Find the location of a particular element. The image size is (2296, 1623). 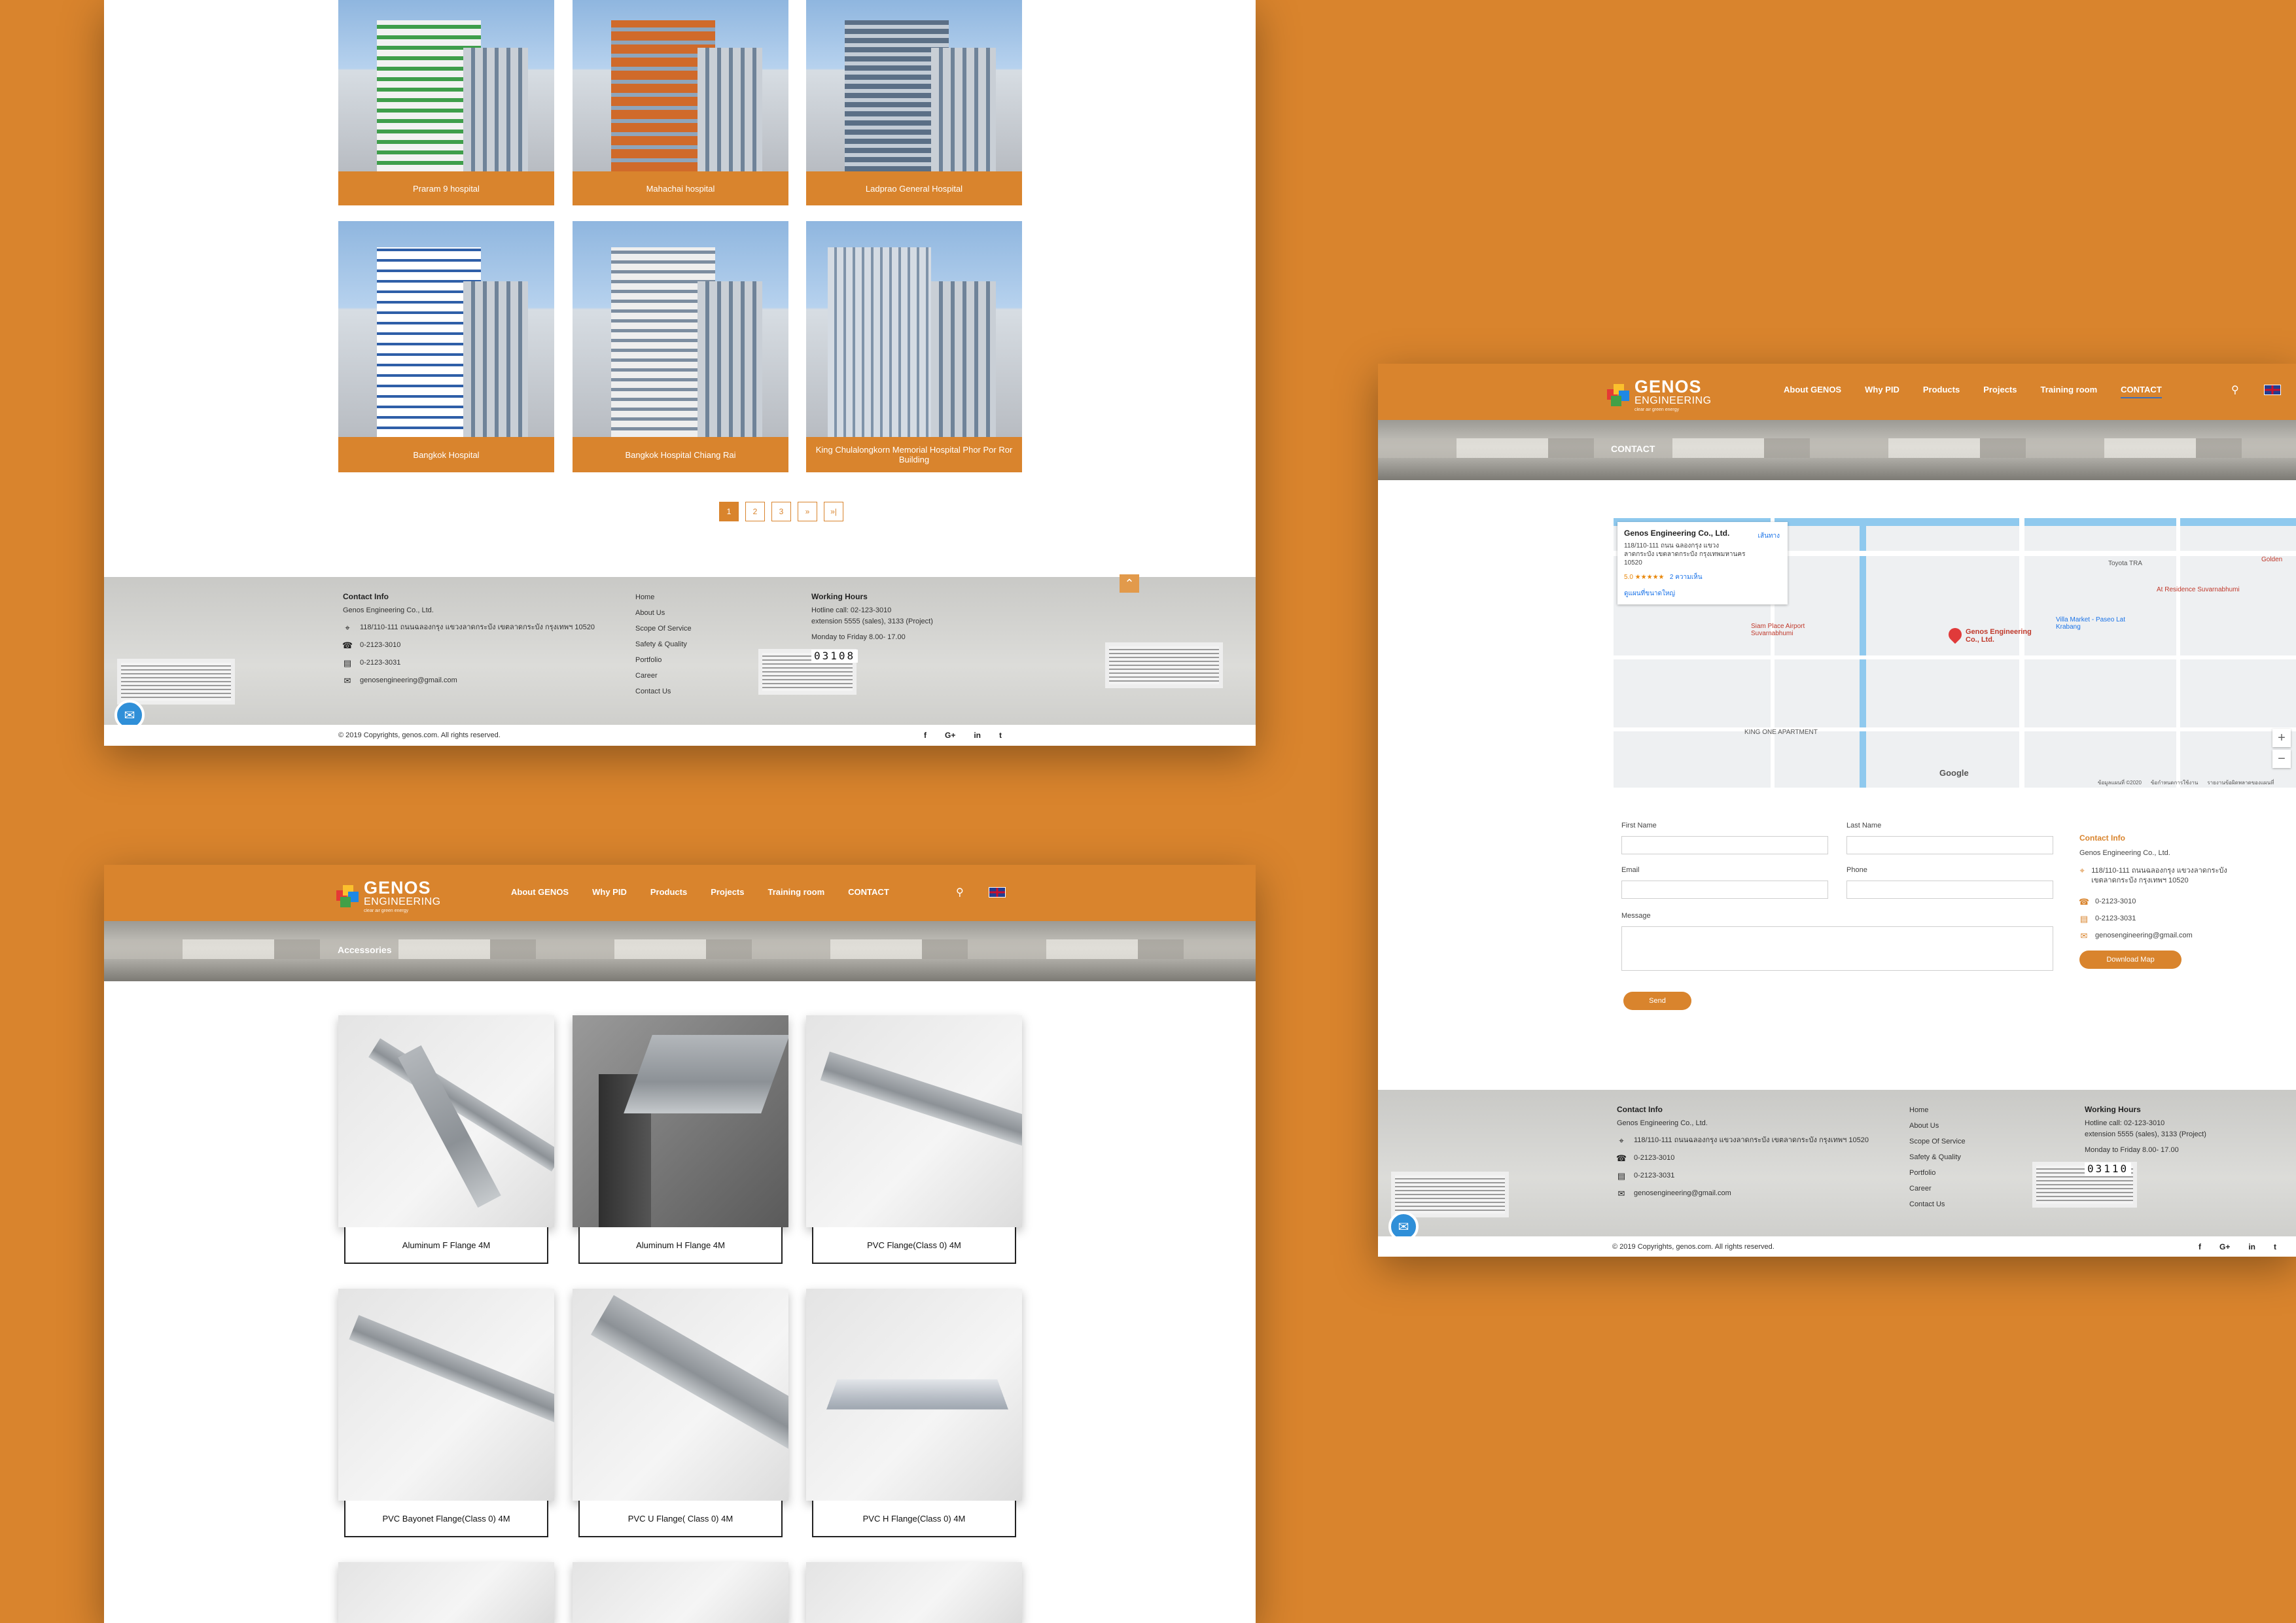

map-larger-link: ดูแผนที่ขนาดใหญ่ is located at coordinates (1702, 594).